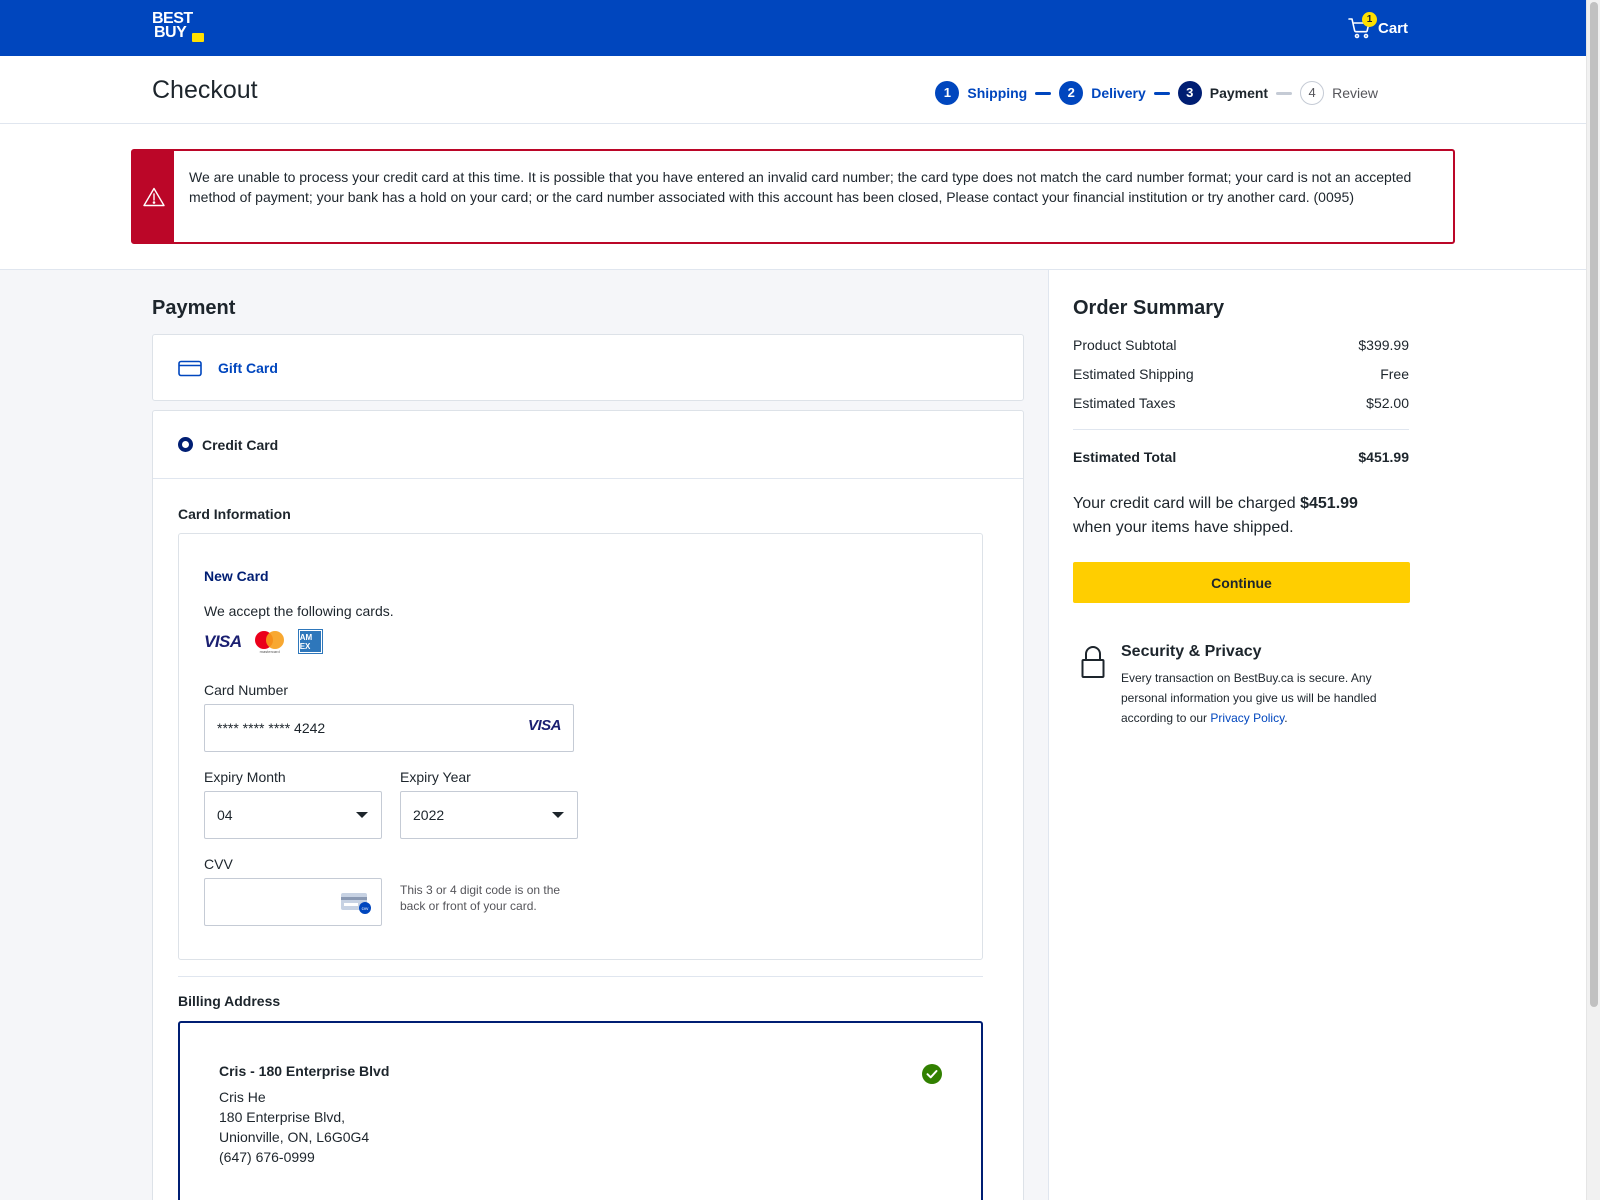  I want to click on expiry-month-label: Expiry Month, so click(245, 777).